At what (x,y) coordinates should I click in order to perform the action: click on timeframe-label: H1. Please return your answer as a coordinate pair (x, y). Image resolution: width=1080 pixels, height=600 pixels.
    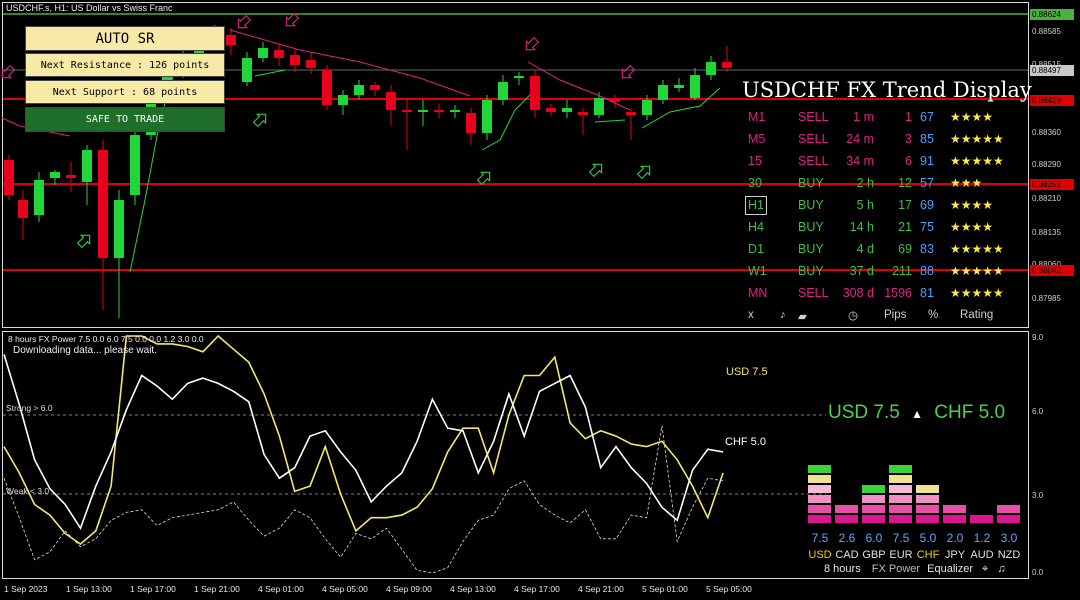
    Looking at the image, I should click on (756, 205).